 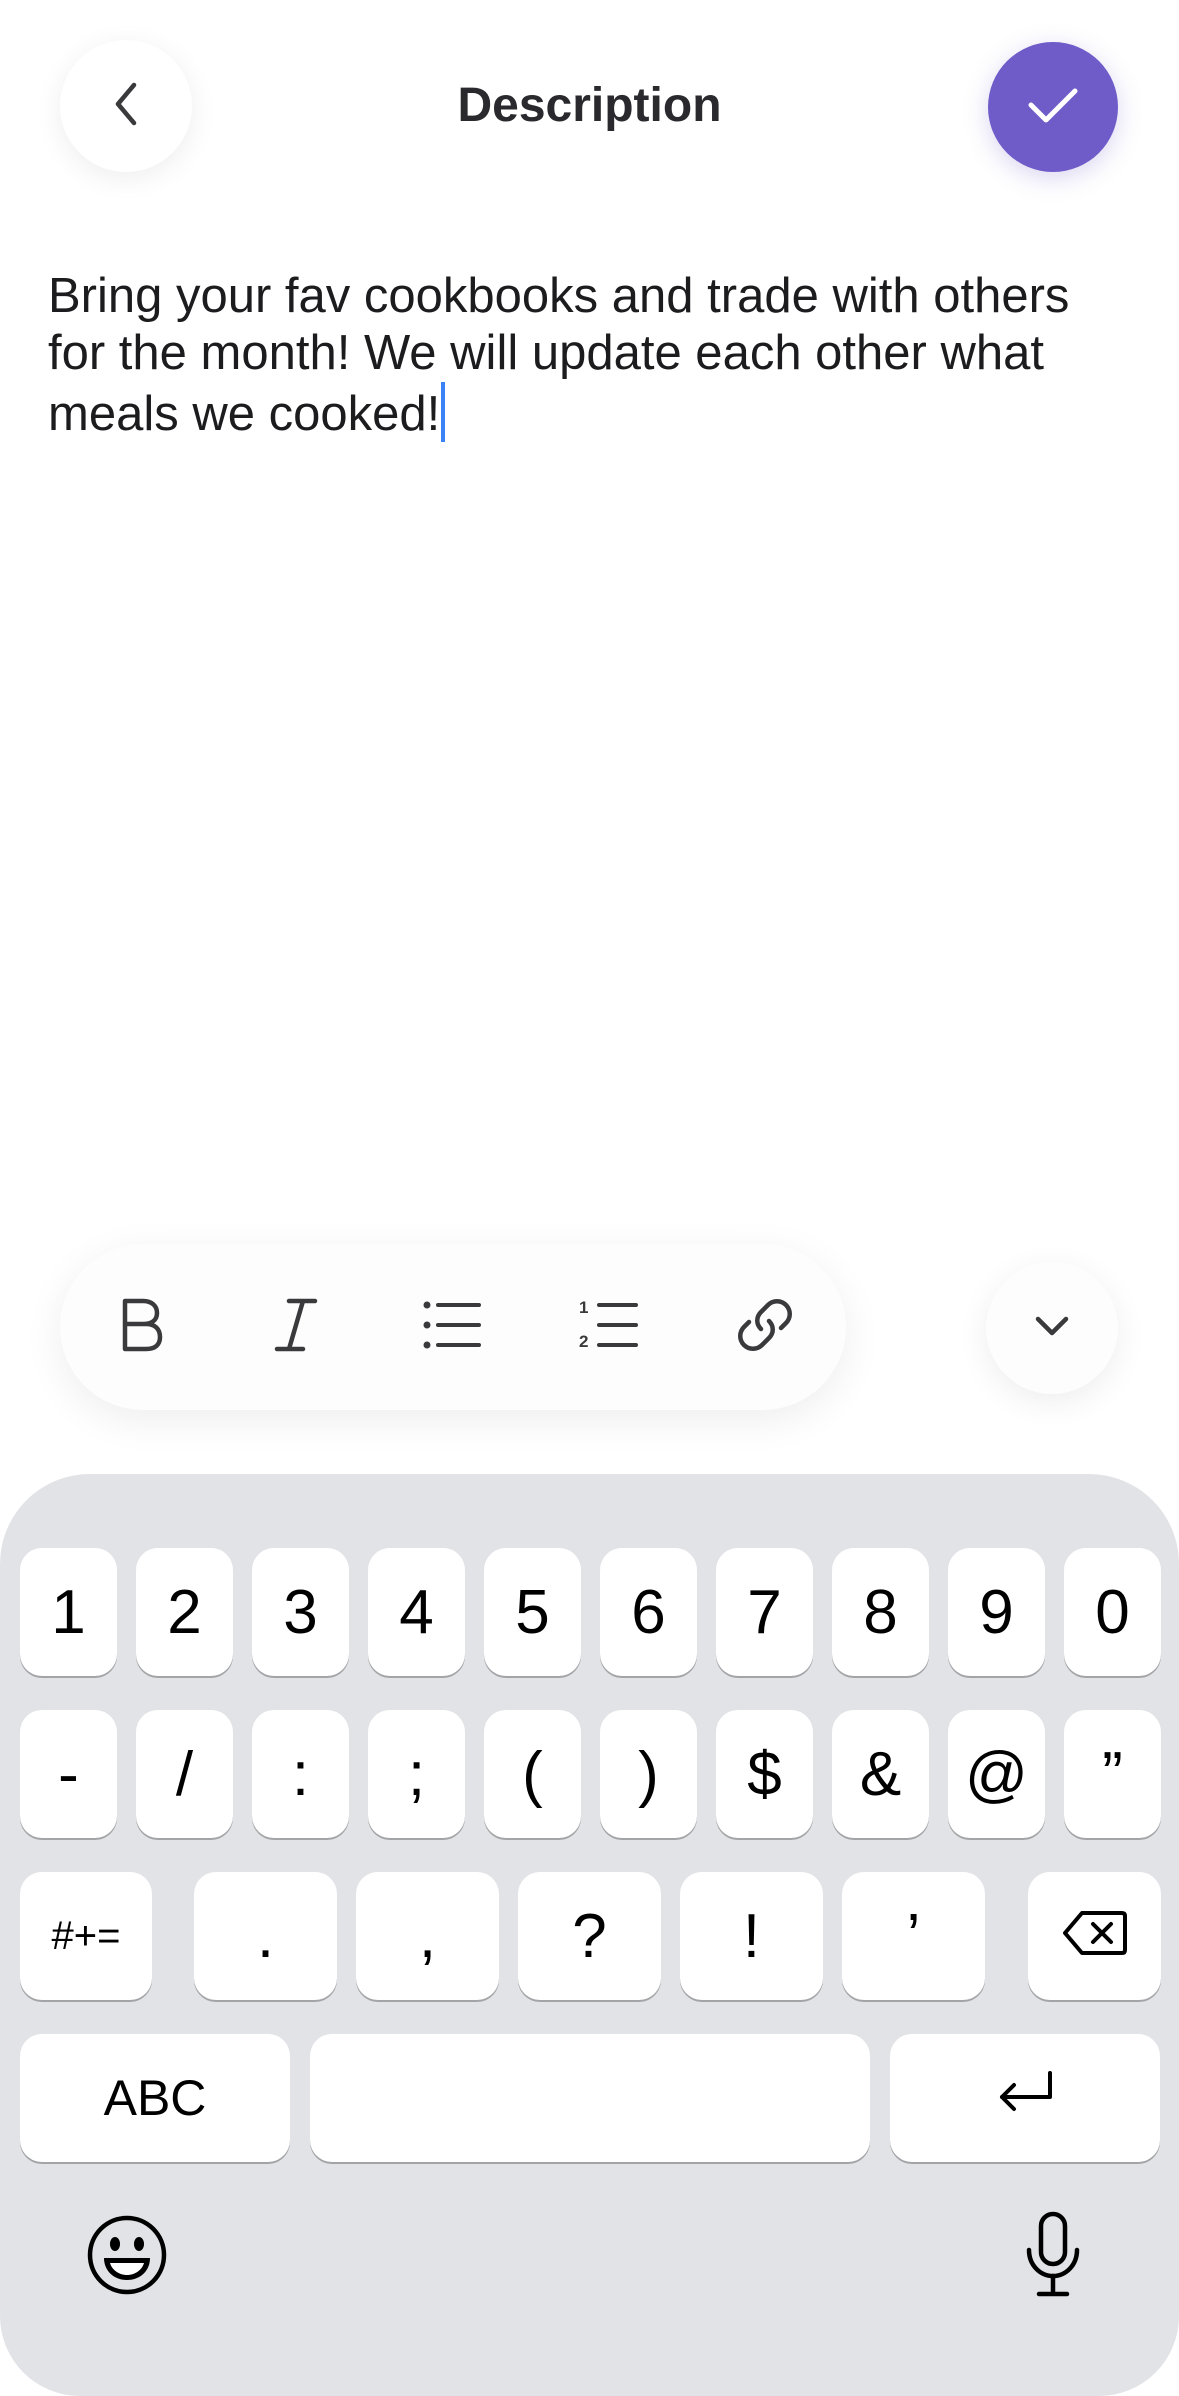 I want to click on bullet-list-icon, so click(x=452, y=1327).